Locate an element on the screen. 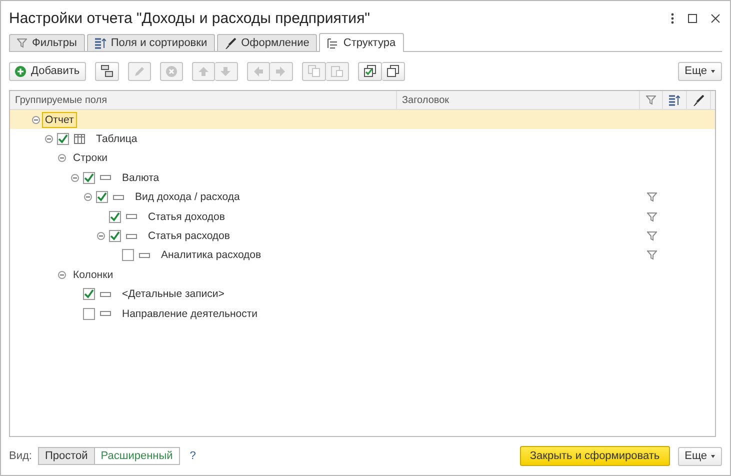  tree-item-label: Колонки is located at coordinates (93, 275).